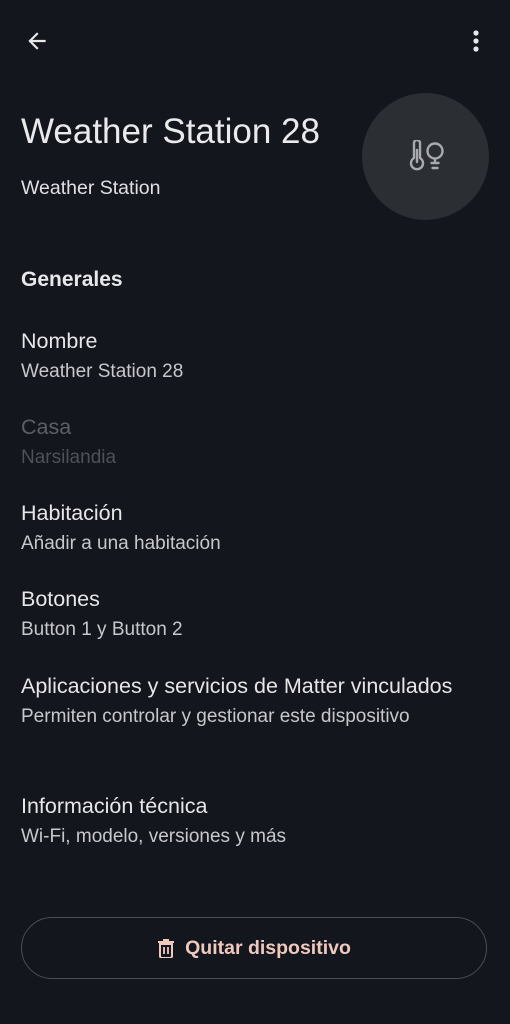 Image resolution: width=510 pixels, height=1024 pixels. Describe the element at coordinates (154, 836) in the screenshot. I see `setting-value: Wi-Fi, modelo, versiones y más` at that location.